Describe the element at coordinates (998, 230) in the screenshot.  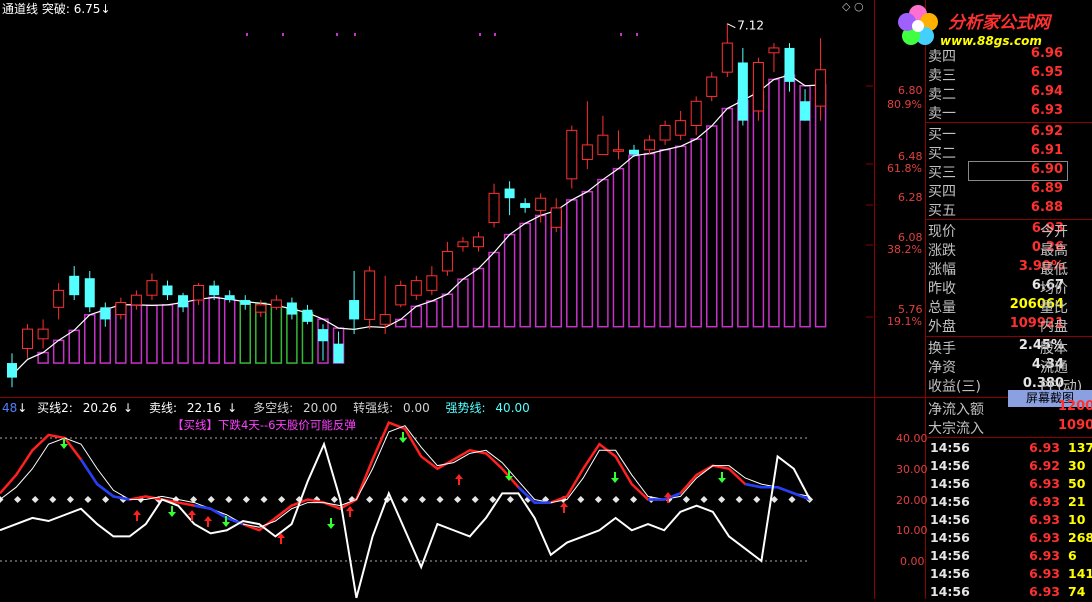
I see `quote-row: 现价 6.93 今开` at that location.